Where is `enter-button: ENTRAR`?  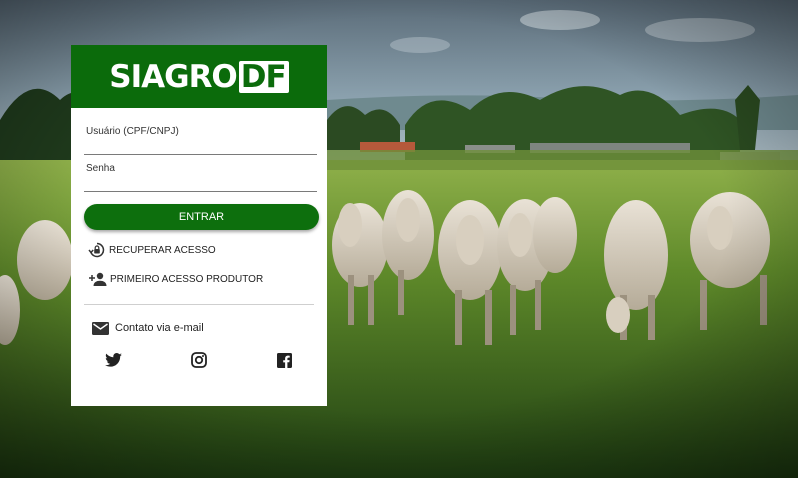
enter-button: ENTRAR is located at coordinates (201, 217).